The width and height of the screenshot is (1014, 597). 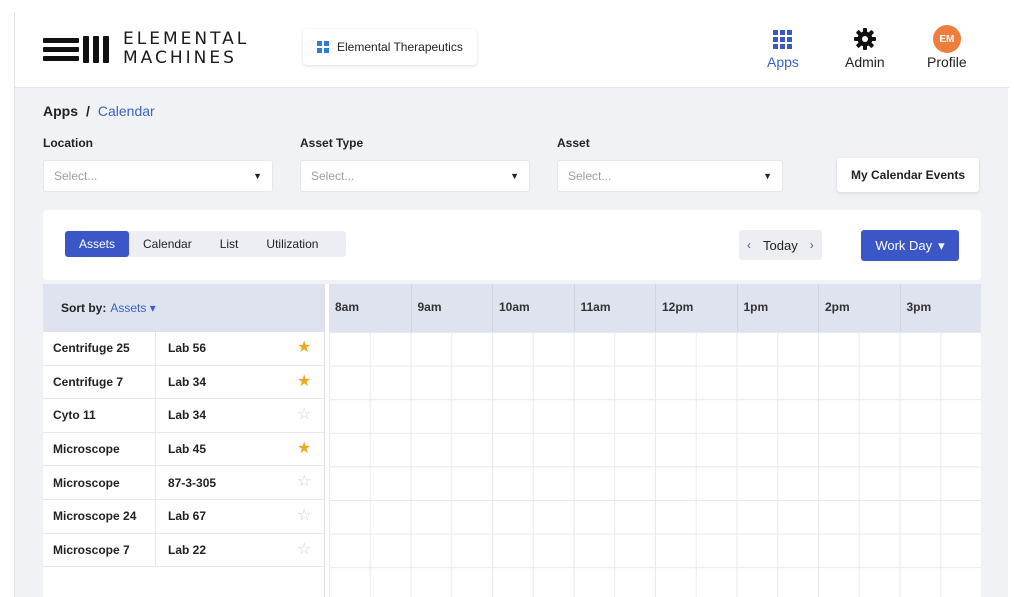 I want to click on asset-location: Lab 56, so click(x=215, y=348).